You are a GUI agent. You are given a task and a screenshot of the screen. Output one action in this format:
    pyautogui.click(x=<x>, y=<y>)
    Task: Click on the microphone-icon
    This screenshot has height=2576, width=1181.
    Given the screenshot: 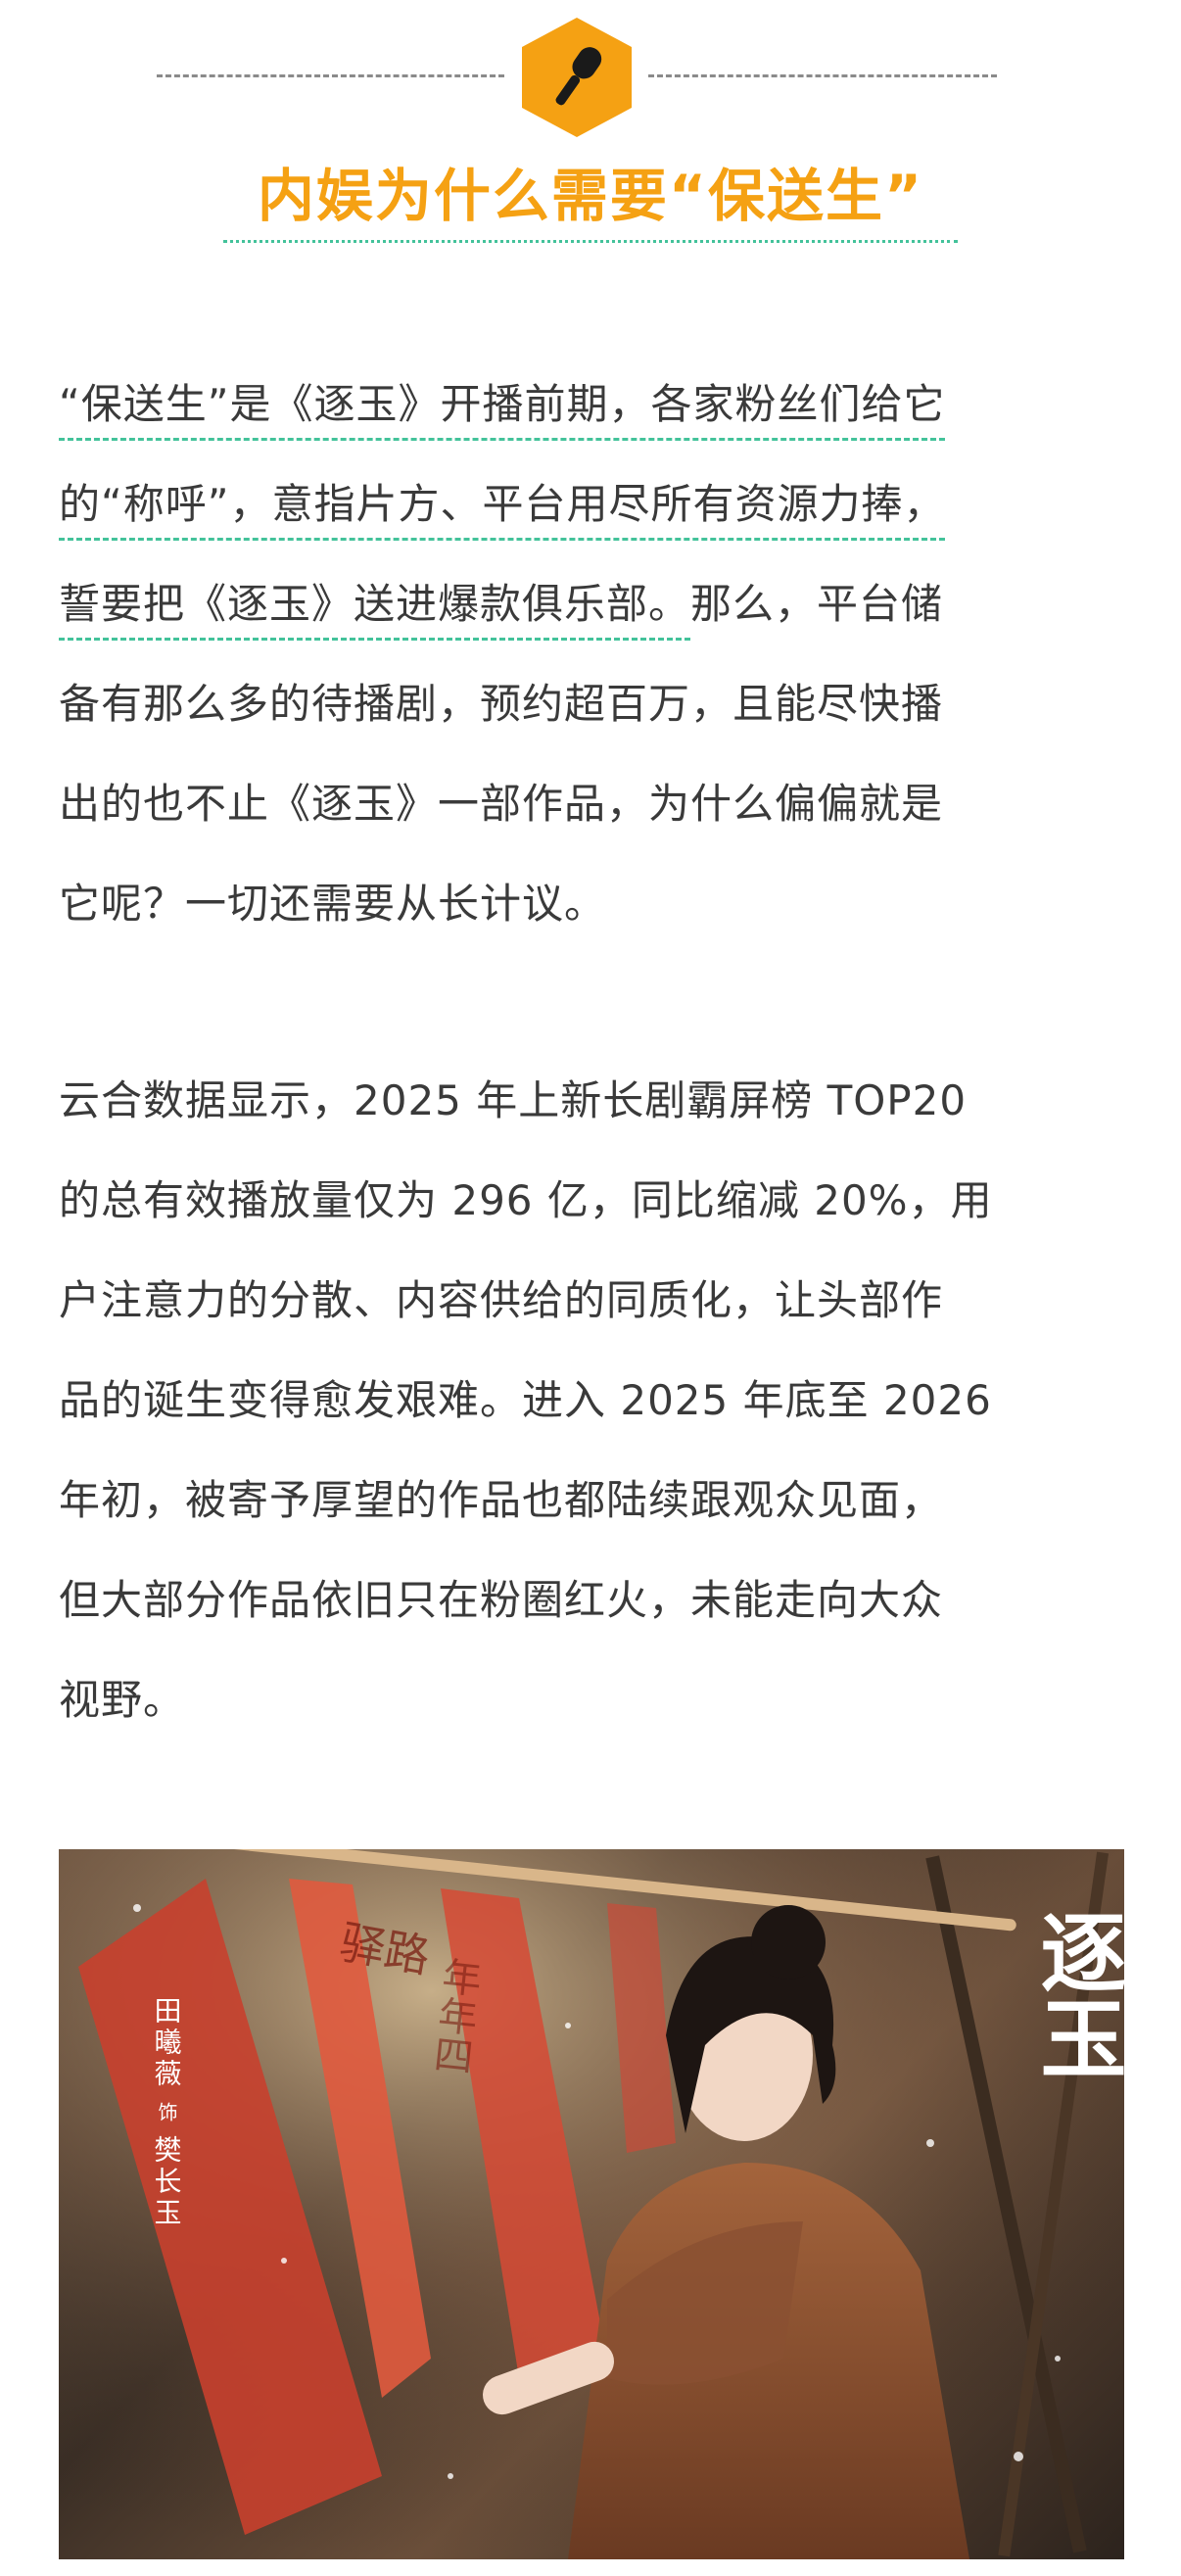 What is the action you would take?
    pyautogui.click(x=577, y=77)
    